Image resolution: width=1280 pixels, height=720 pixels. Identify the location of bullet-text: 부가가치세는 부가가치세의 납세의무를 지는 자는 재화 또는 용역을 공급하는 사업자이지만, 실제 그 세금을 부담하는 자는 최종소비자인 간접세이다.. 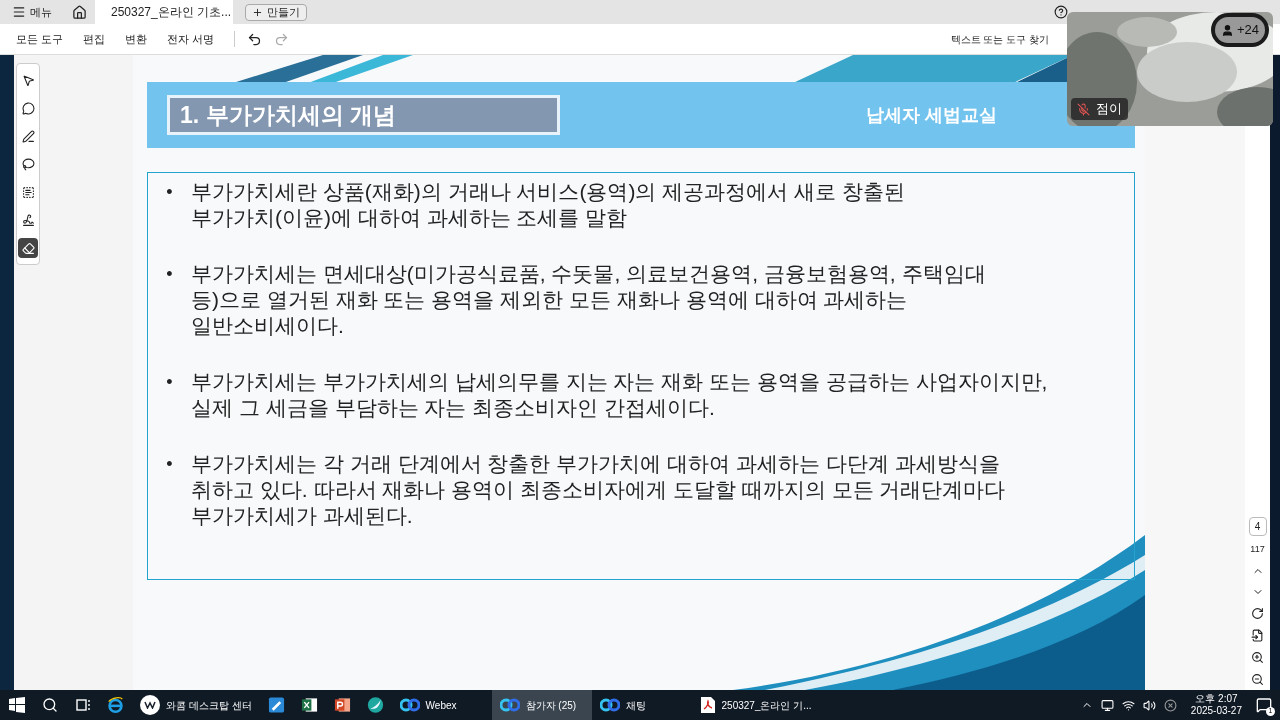
(619, 395).